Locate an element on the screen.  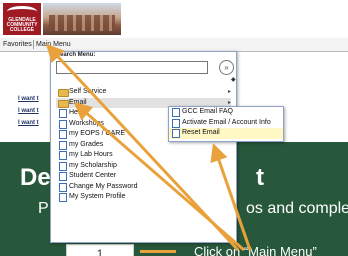
search-menu-label: Search Menu: is located at coordinates (76, 55).